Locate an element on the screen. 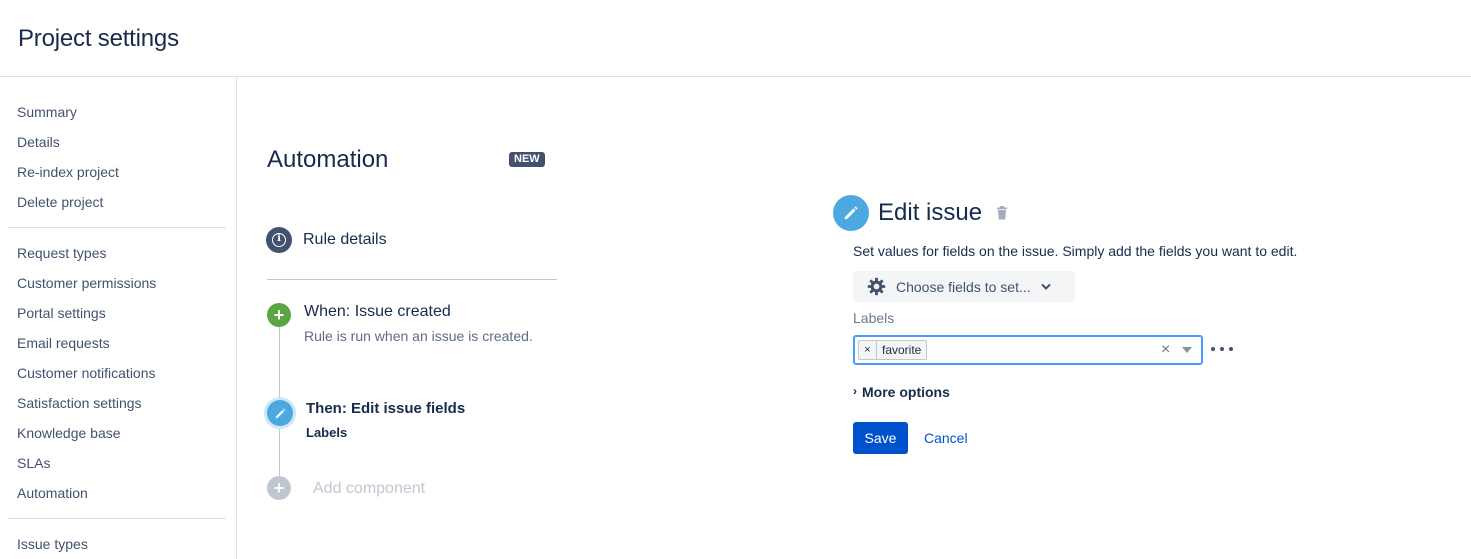 The image size is (1471, 559). remove-tag-icon: × is located at coordinates (868, 350).